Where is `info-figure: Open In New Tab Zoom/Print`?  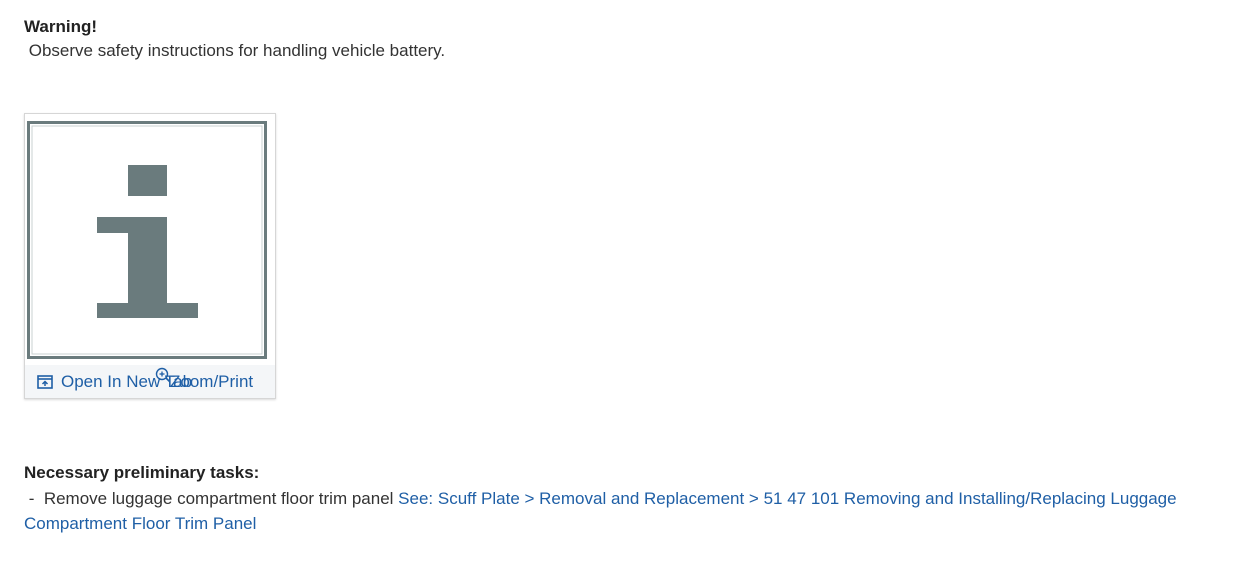
info-figure: Open In New Tab Zoom/Print is located at coordinates (150, 256).